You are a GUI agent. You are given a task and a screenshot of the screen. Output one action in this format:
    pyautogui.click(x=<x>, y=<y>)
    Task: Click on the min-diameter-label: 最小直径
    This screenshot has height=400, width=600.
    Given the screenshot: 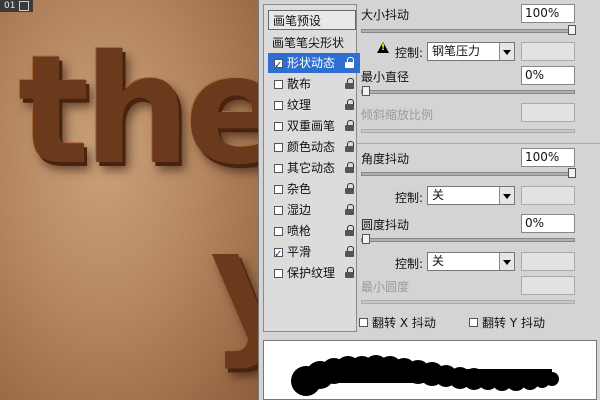 What is the action you would take?
    pyautogui.click(x=385, y=77)
    